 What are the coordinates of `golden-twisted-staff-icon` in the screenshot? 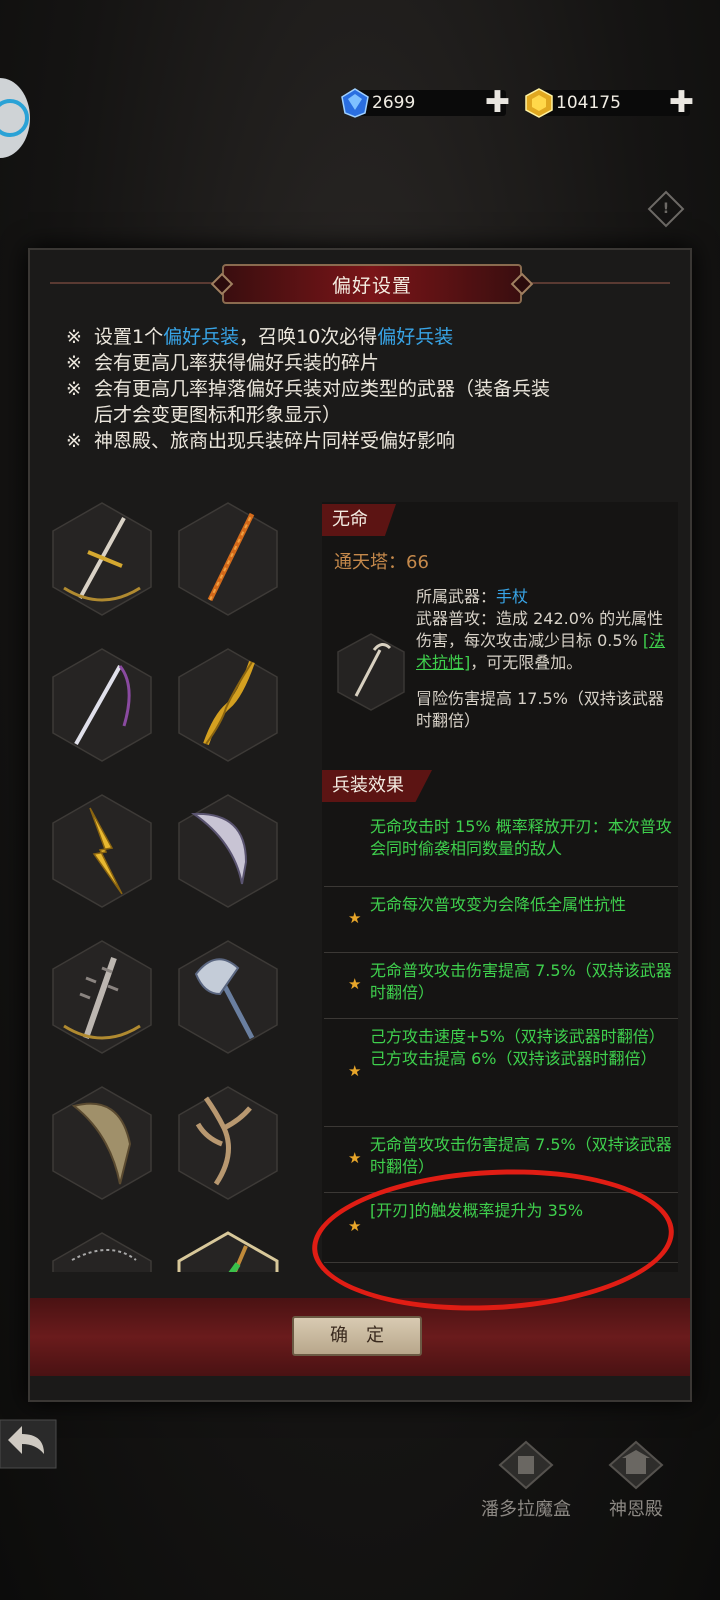 It's located at (228, 705).